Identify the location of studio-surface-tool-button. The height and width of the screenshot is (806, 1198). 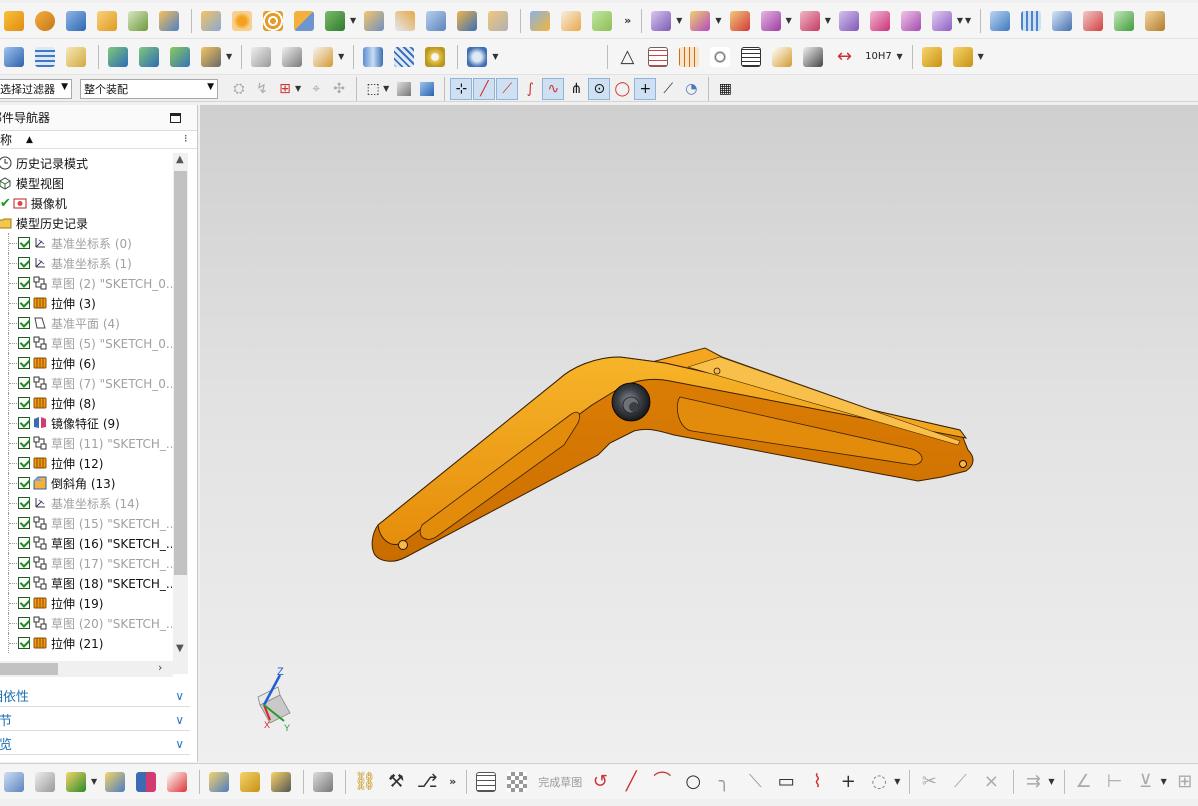
(1062, 21).